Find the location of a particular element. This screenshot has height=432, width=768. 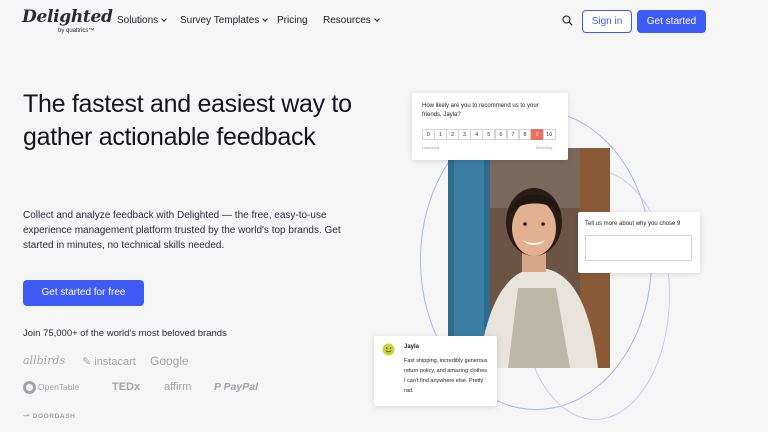

logo-subtext: by qualtrics™ is located at coordinates (76, 31).